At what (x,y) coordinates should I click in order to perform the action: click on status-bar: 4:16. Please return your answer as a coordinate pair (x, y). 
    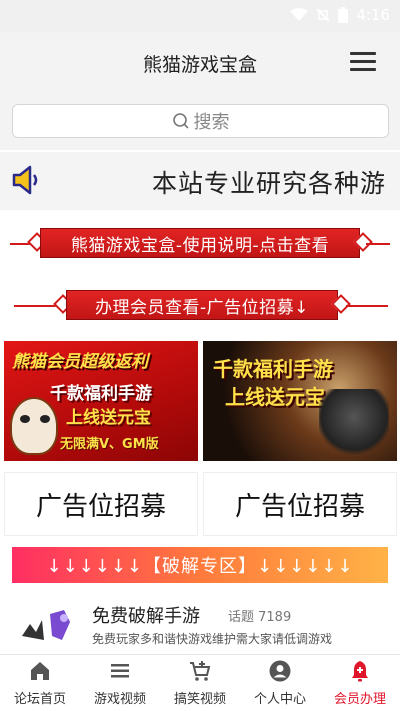
    Looking at the image, I should click on (200, 16).